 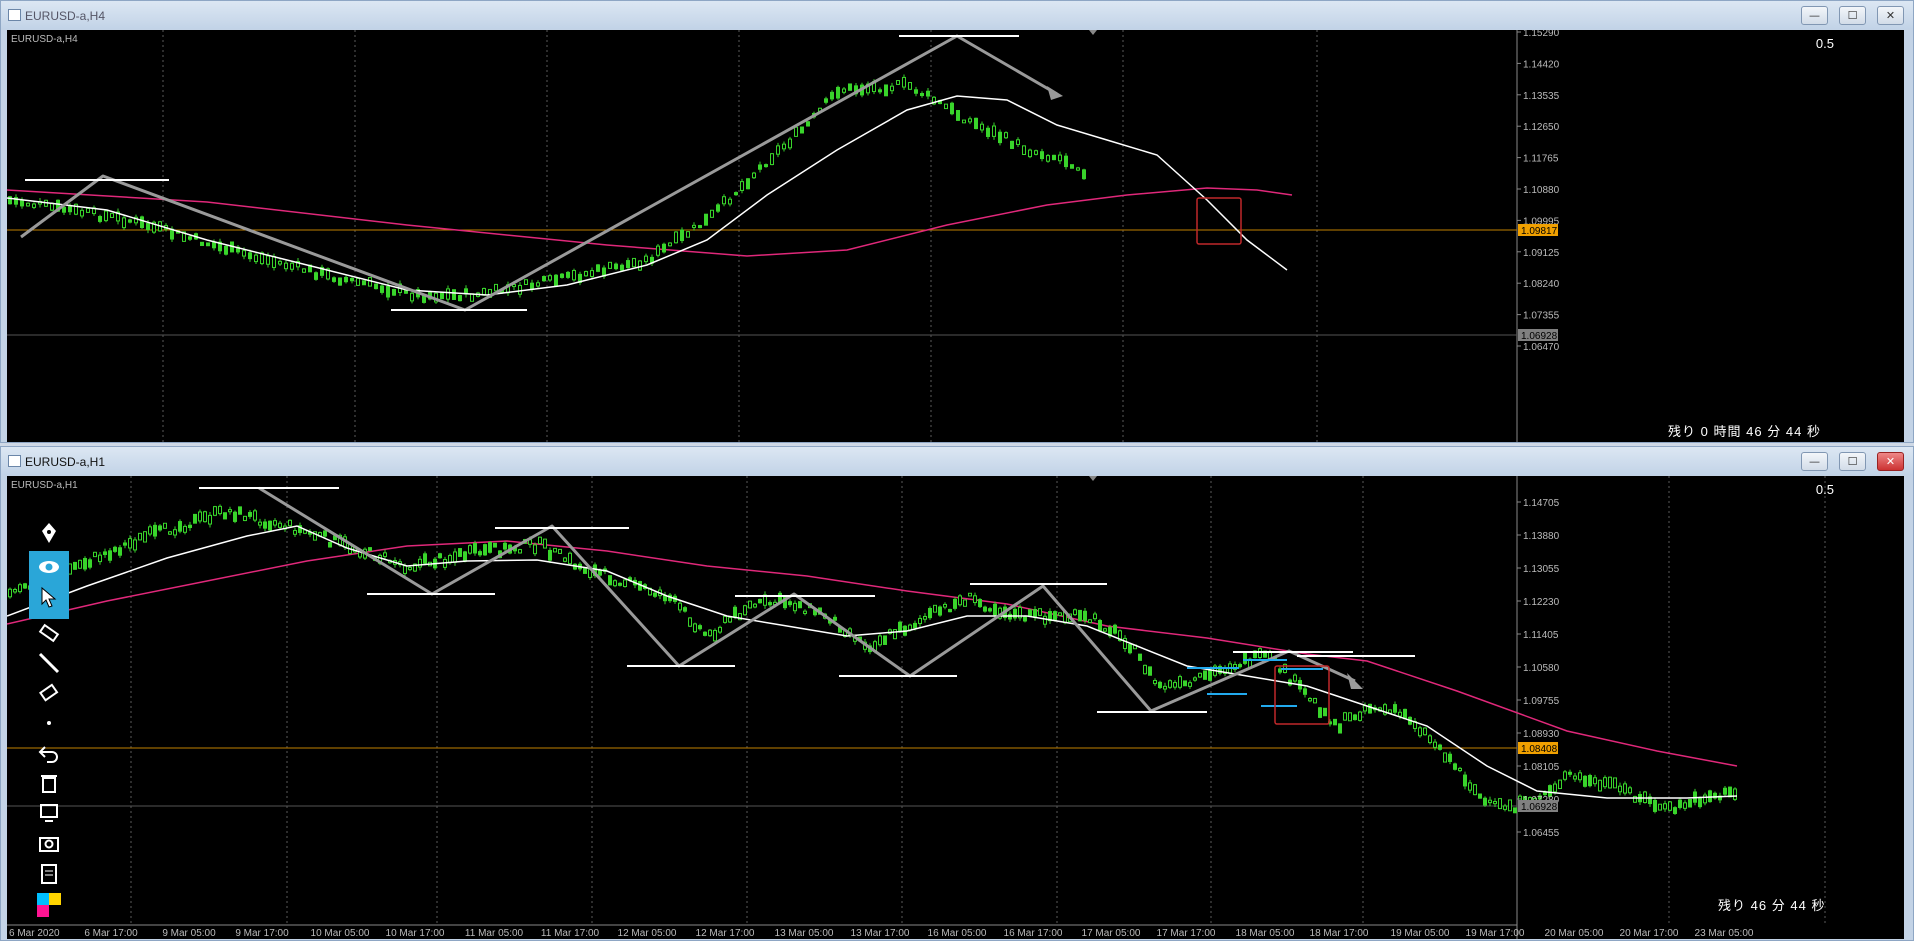 What do you see at coordinates (1541, 701) in the screenshot?
I see `price-axis-label: 1.09755` at bounding box center [1541, 701].